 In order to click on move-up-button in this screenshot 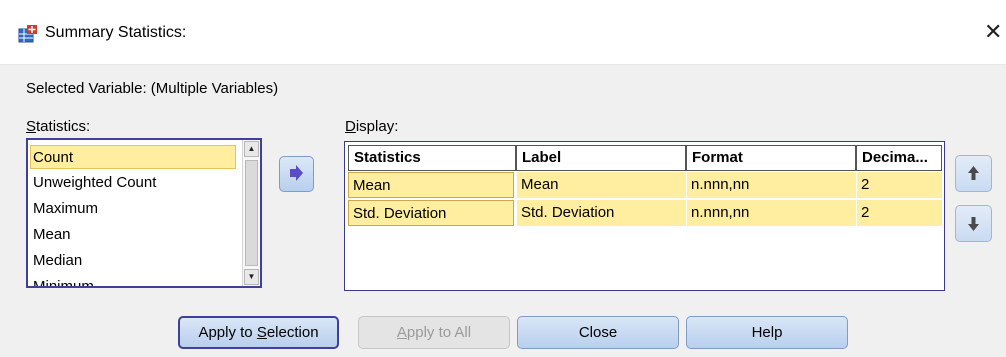, I will do `click(973, 173)`.